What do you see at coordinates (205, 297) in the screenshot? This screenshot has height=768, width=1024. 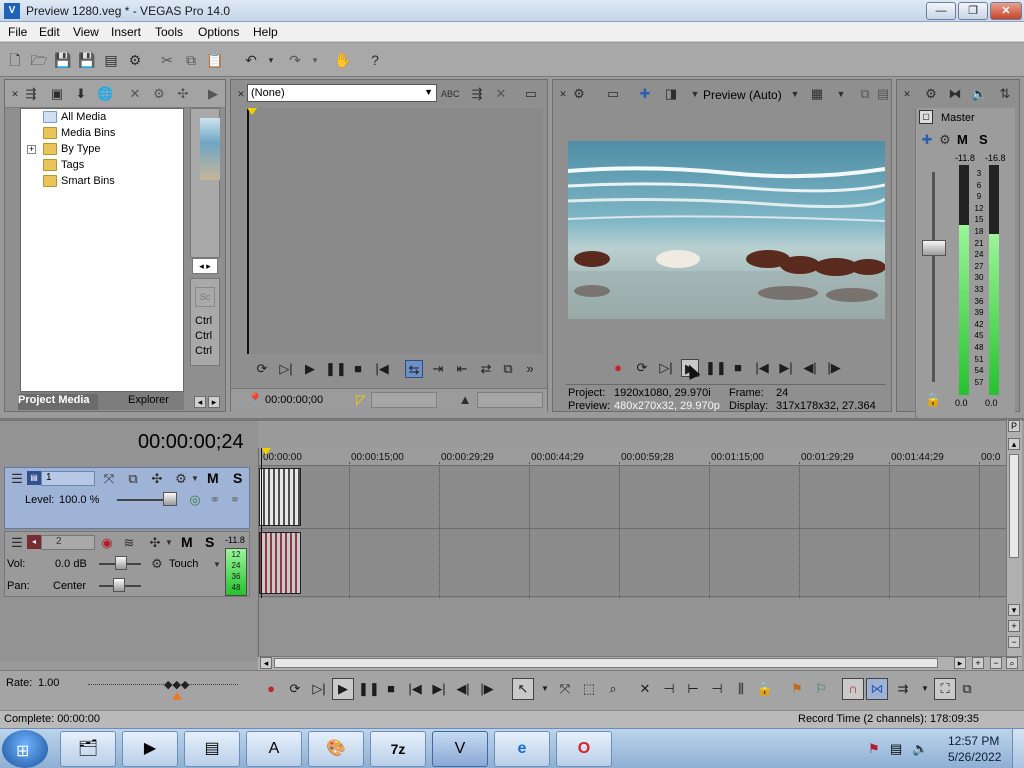 I see `sc-icon: Sc` at bounding box center [205, 297].